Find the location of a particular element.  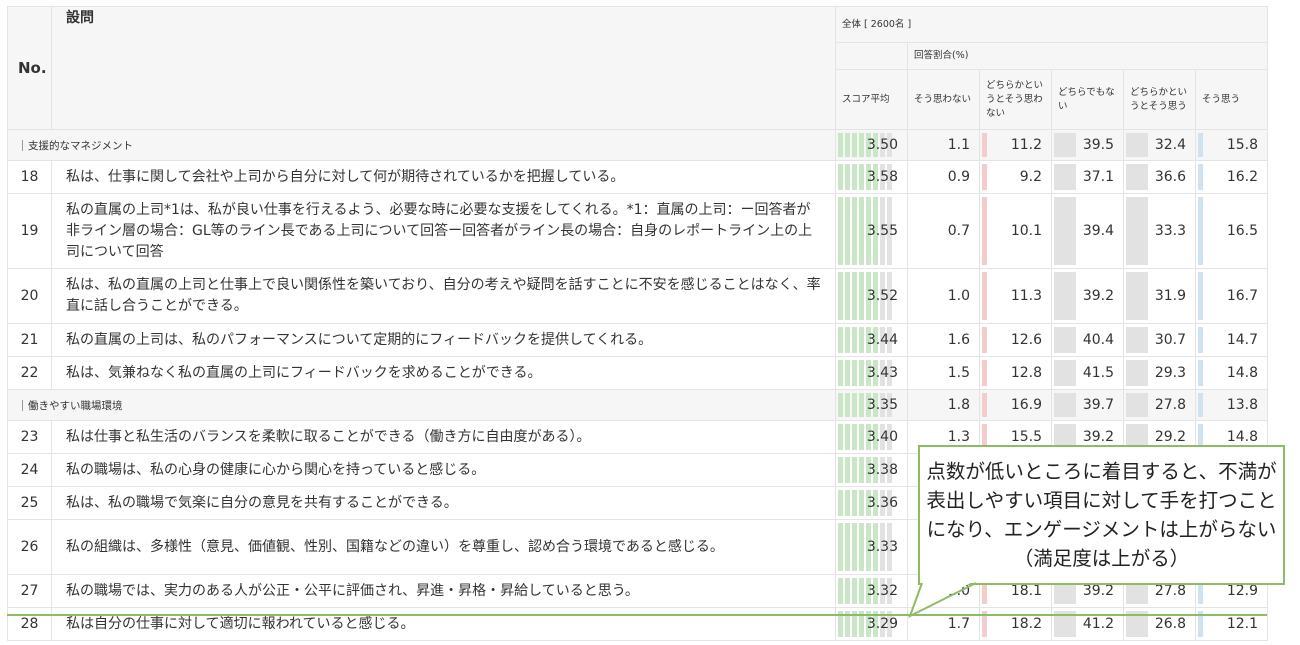

row-c5: 14.7 is located at coordinates (1231, 340).